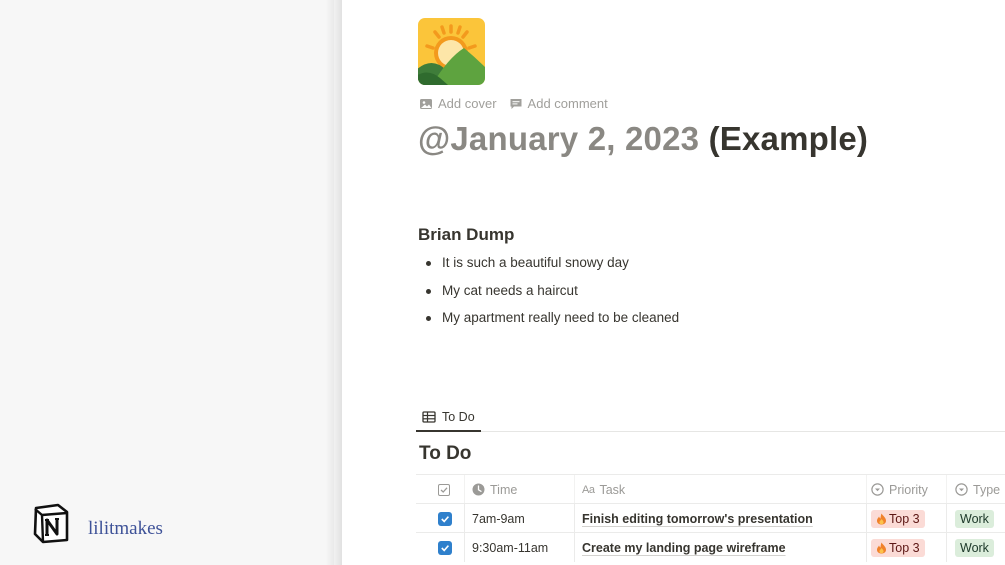 This screenshot has width=1005, height=565. I want to click on comment-icon, so click(516, 103).